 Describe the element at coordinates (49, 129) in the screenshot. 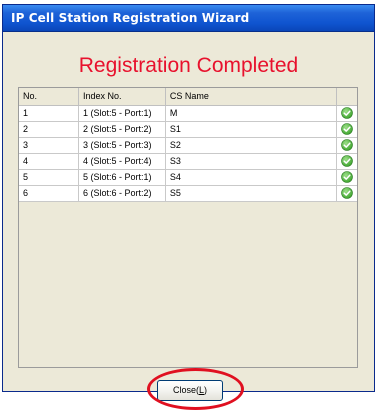

I see `cell-no: 2` at that location.